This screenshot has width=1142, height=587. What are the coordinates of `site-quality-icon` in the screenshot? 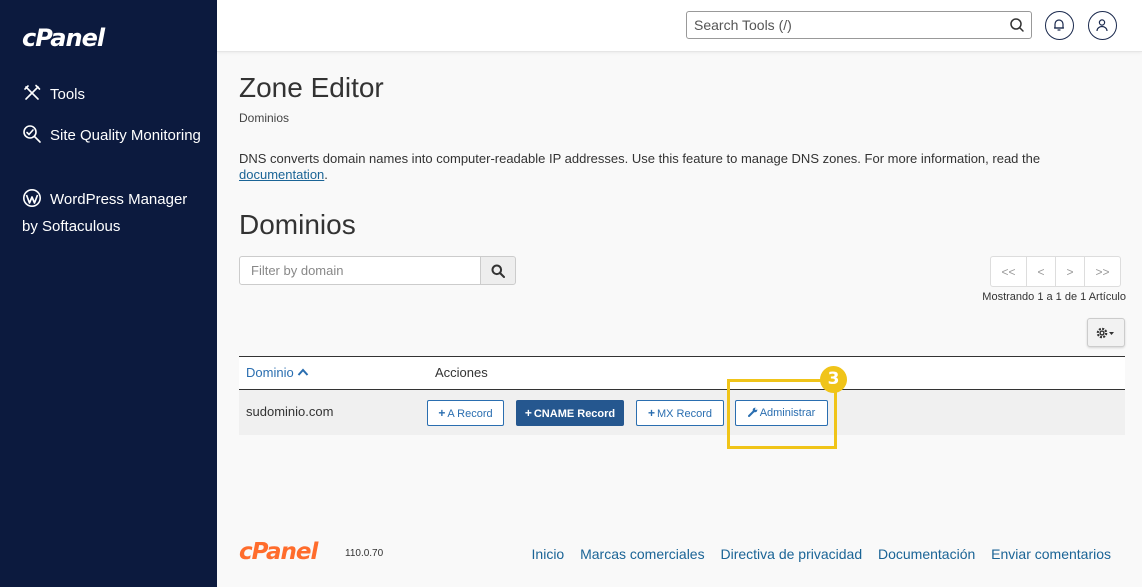 It's located at (32, 134).